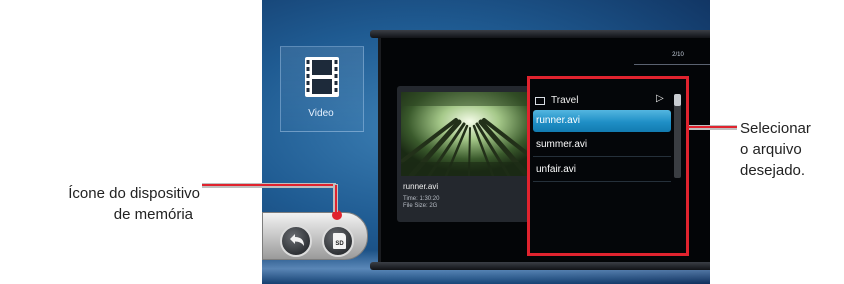 The width and height of the screenshot is (844, 284). What do you see at coordinates (678, 55) in the screenshot?
I see `page-indicator: 2/10` at bounding box center [678, 55].